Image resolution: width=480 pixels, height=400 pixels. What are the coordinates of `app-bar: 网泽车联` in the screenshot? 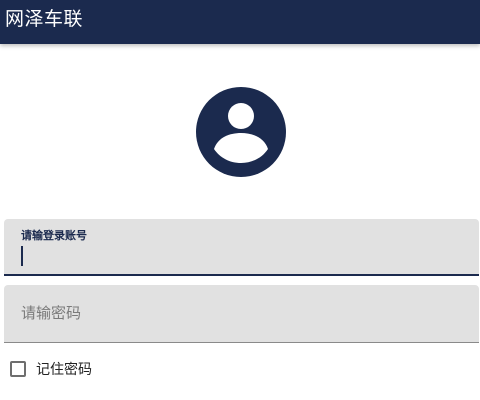 It's located at (240, 22).